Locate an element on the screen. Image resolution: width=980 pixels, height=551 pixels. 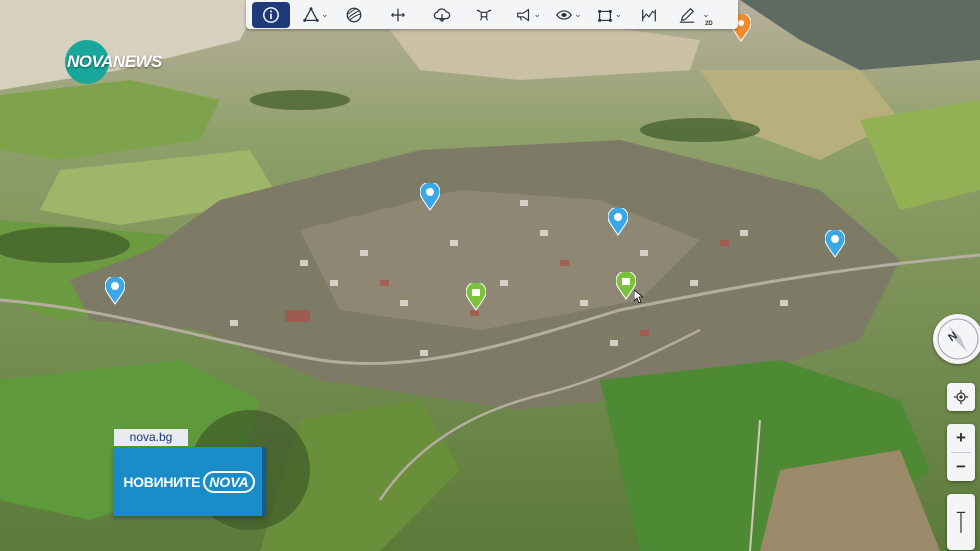
draw-2d-button: 2D ⌄ is located at coordinates (694, 15).